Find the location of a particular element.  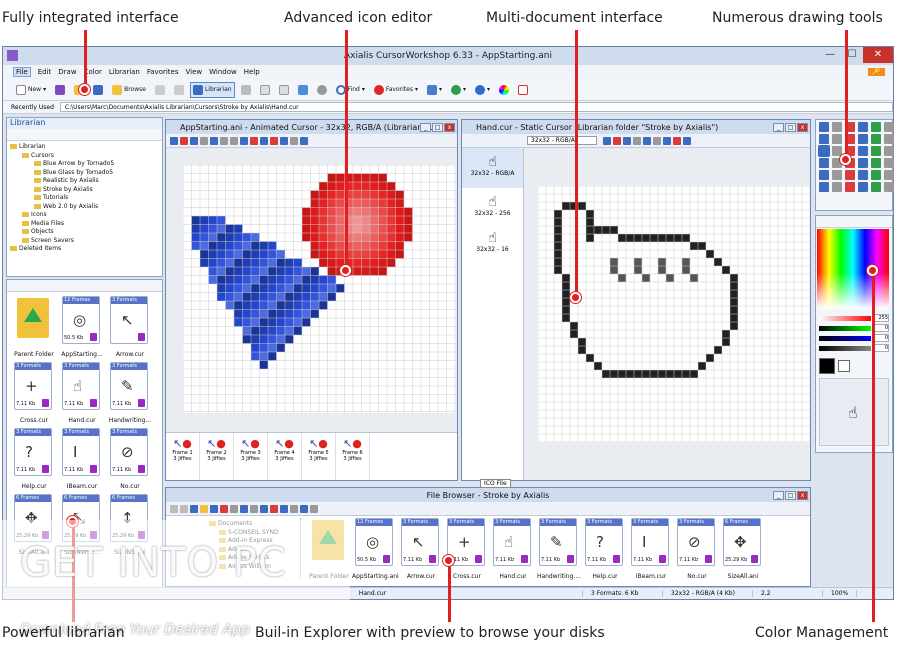

menu-draw: Draw is located at coordinates (67, 72).